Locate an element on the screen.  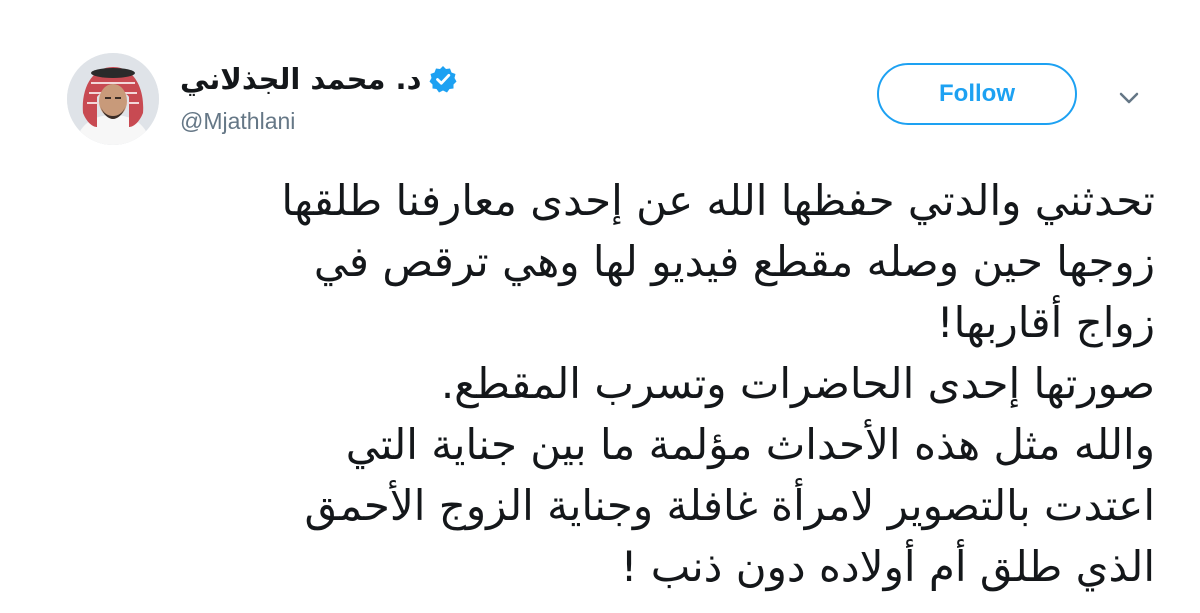
tweet-text-line: الذي طلق أم أولاده دون ذنب ! is located at coordinates (887, 566).